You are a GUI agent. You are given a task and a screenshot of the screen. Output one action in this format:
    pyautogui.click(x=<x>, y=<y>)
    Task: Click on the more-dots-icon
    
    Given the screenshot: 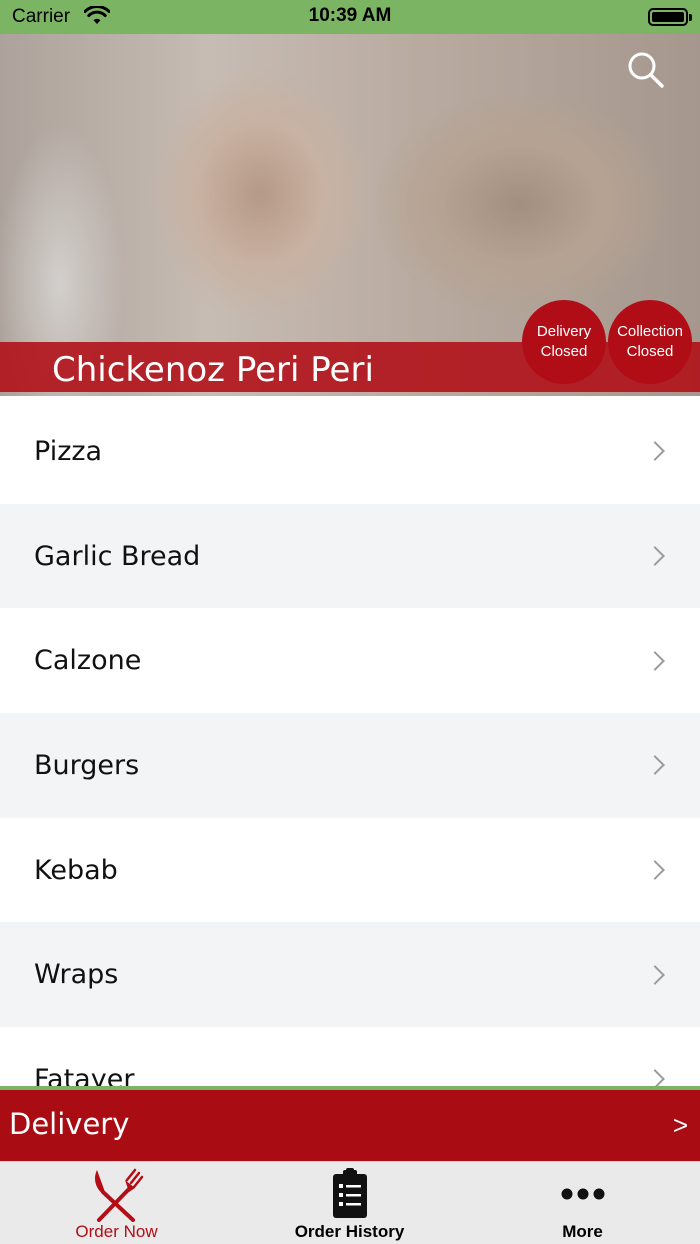 What is the action you would take?
    pyautogui.click(x=583, y=1197)
    